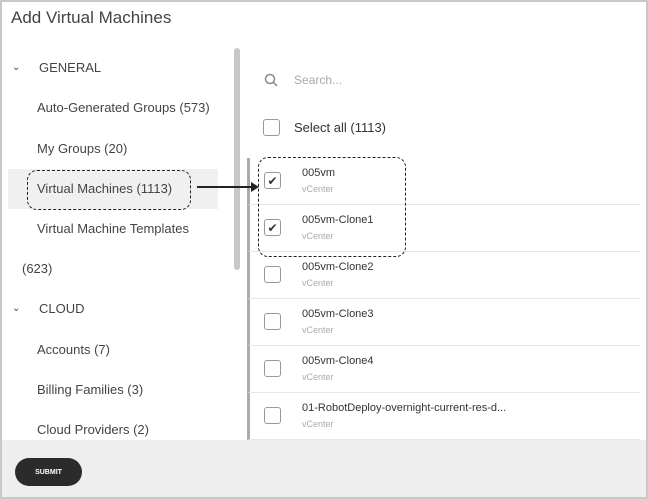 This screenshot has height=499, width=648. Describe the element at coordinates (73, 349) in the screenshot. I see `sidebar-item-accounts: Accounts (7)` at that location.